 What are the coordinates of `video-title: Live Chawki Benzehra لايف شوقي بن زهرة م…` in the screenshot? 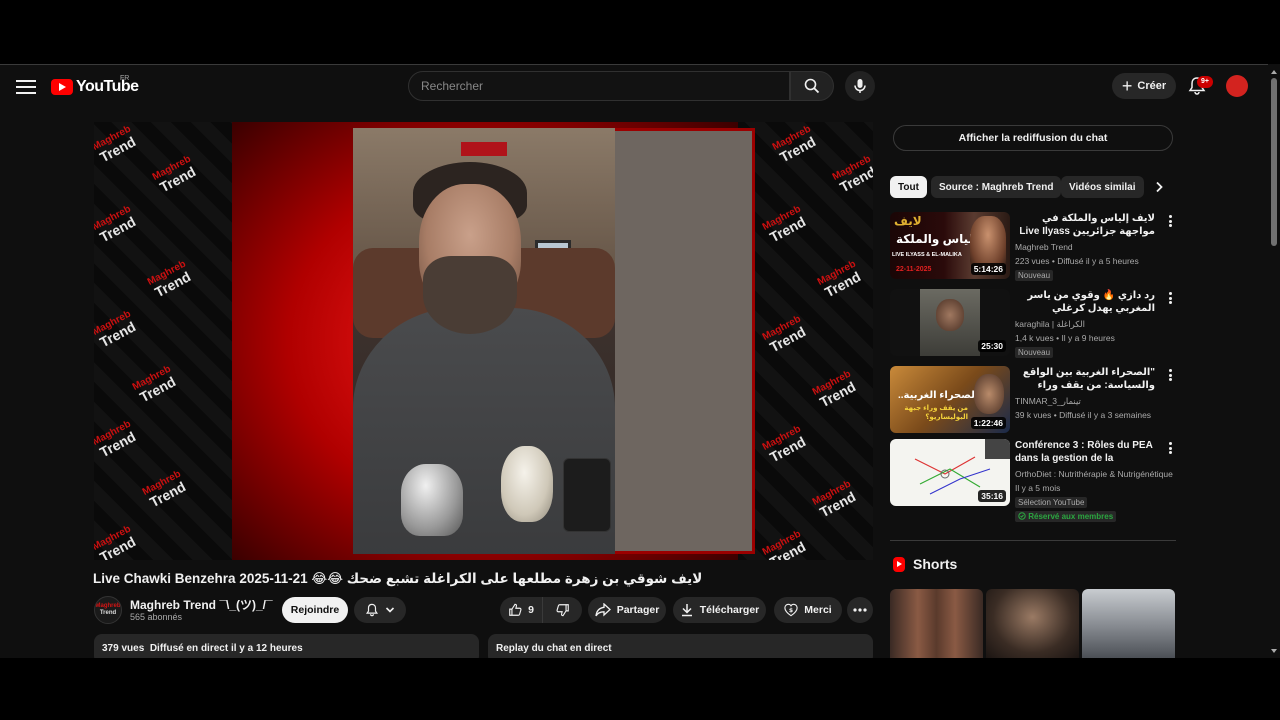 It's located at (398, 578).